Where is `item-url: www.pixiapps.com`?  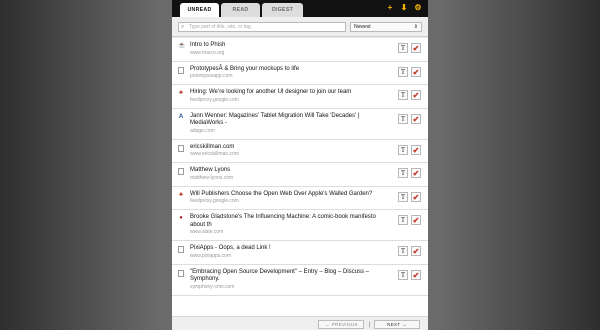 item-url: www.pixiapps.com is located at coordinates (211, 255).